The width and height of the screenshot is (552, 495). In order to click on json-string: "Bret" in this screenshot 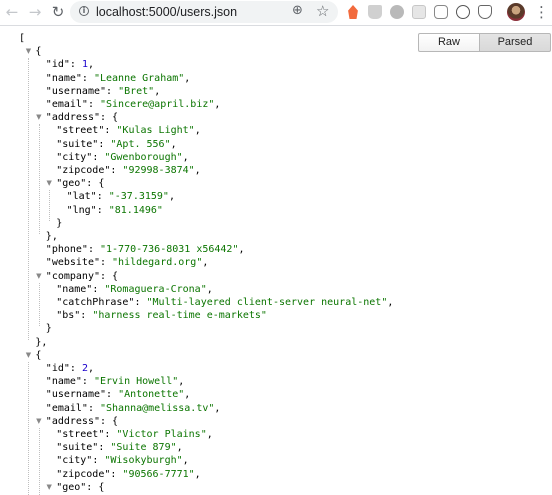, I will do `click(136, 91)`.